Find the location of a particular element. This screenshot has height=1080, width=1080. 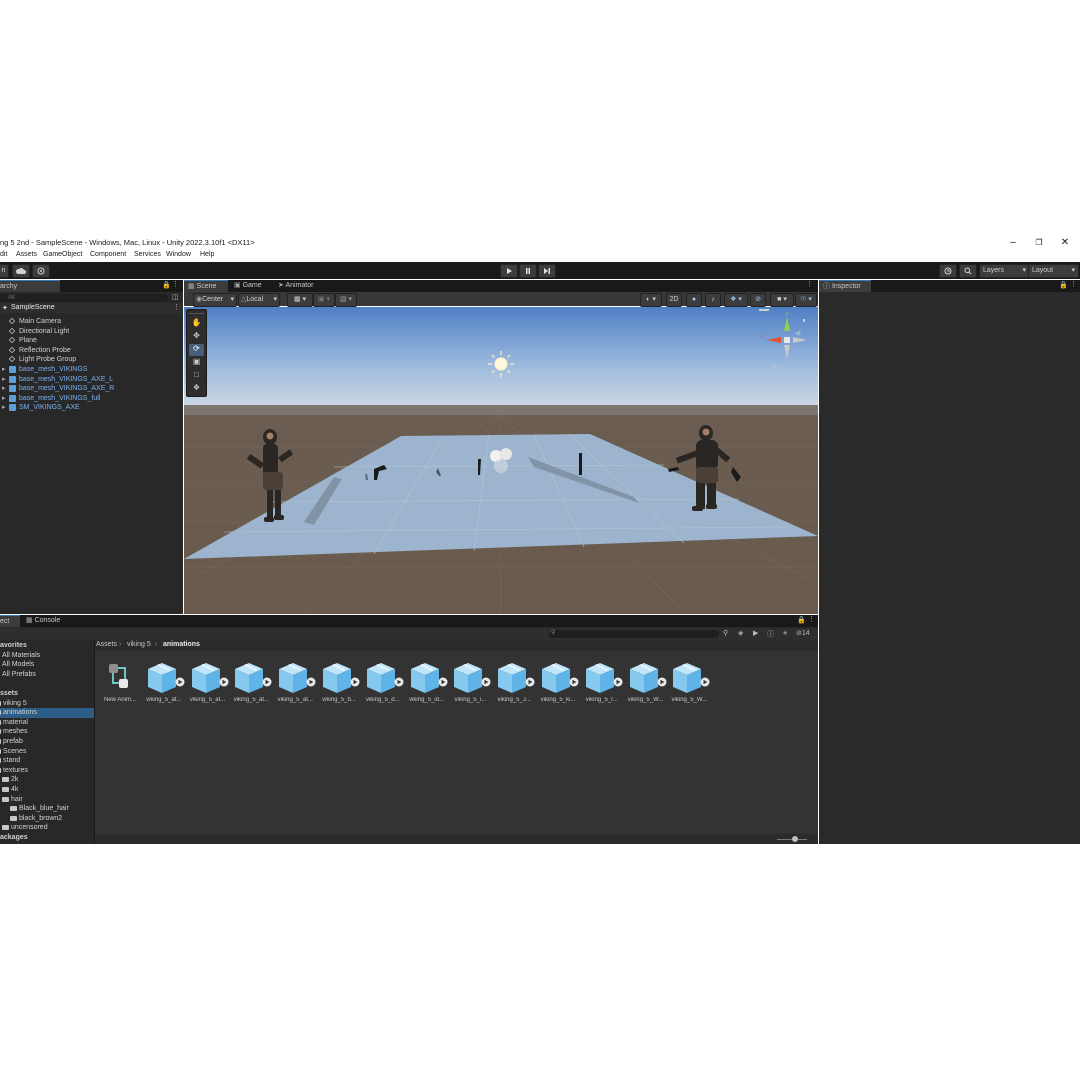

restore-icon: ❐ is located at coordinates (1039, 243).